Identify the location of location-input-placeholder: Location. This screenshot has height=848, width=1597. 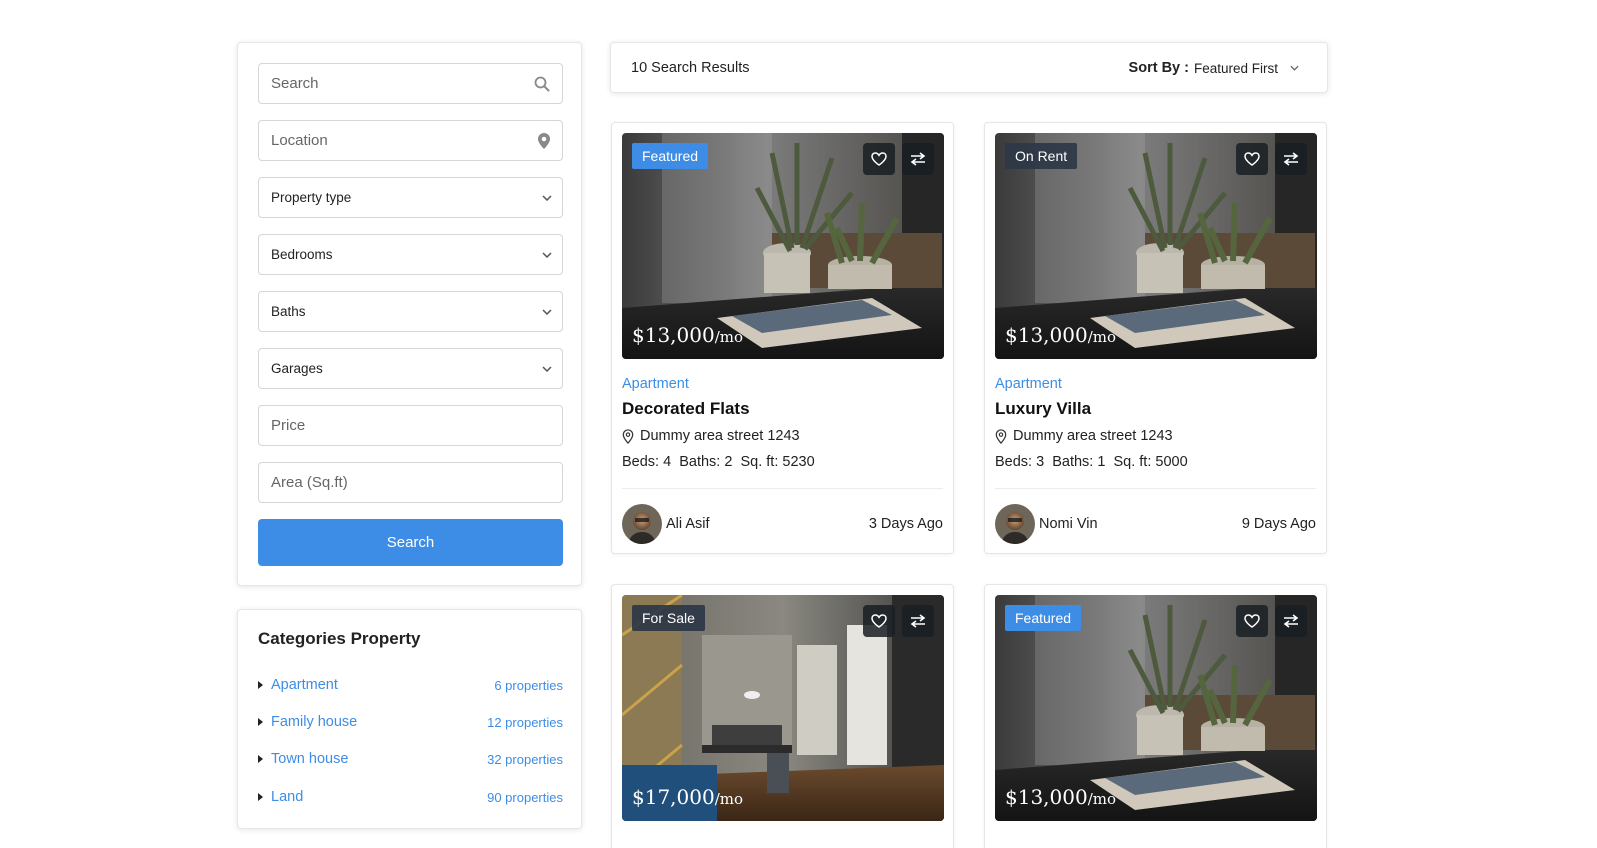
(299, 140).